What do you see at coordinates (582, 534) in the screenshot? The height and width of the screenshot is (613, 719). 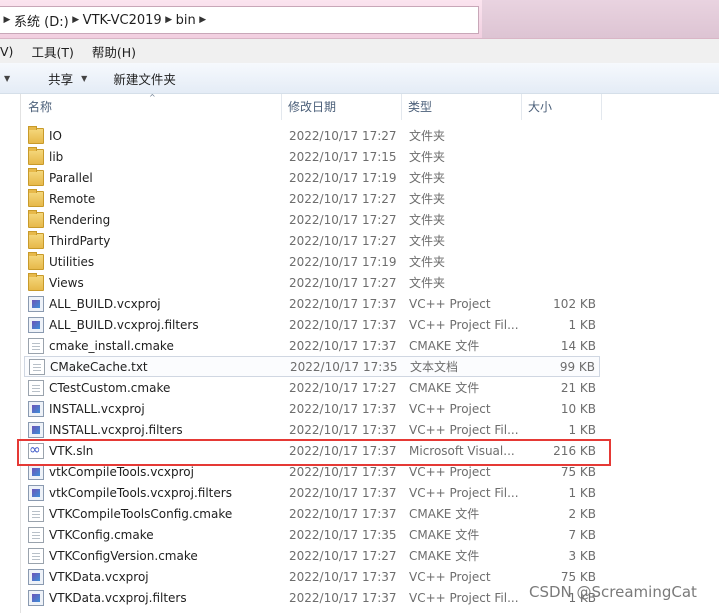 I see `file-size: 7 KB` at bounding box center [582, 534].